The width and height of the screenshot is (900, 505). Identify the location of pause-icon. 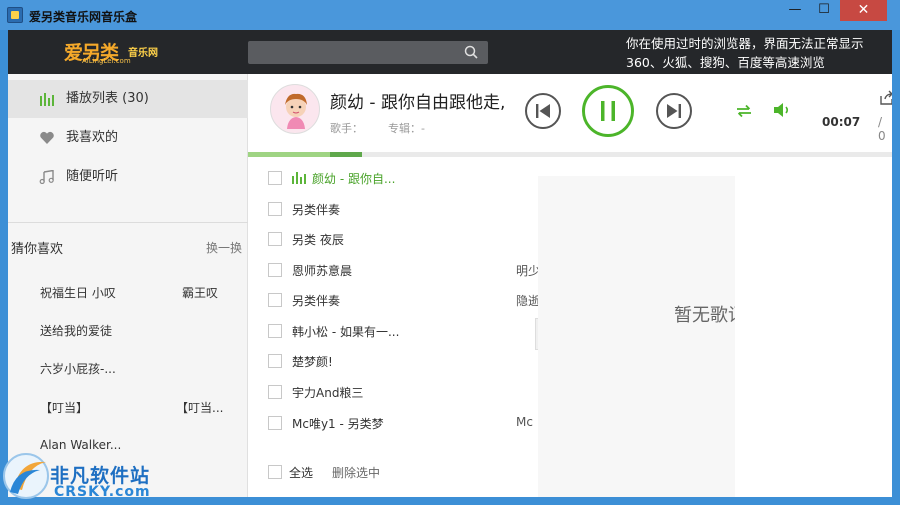
(608, 111).